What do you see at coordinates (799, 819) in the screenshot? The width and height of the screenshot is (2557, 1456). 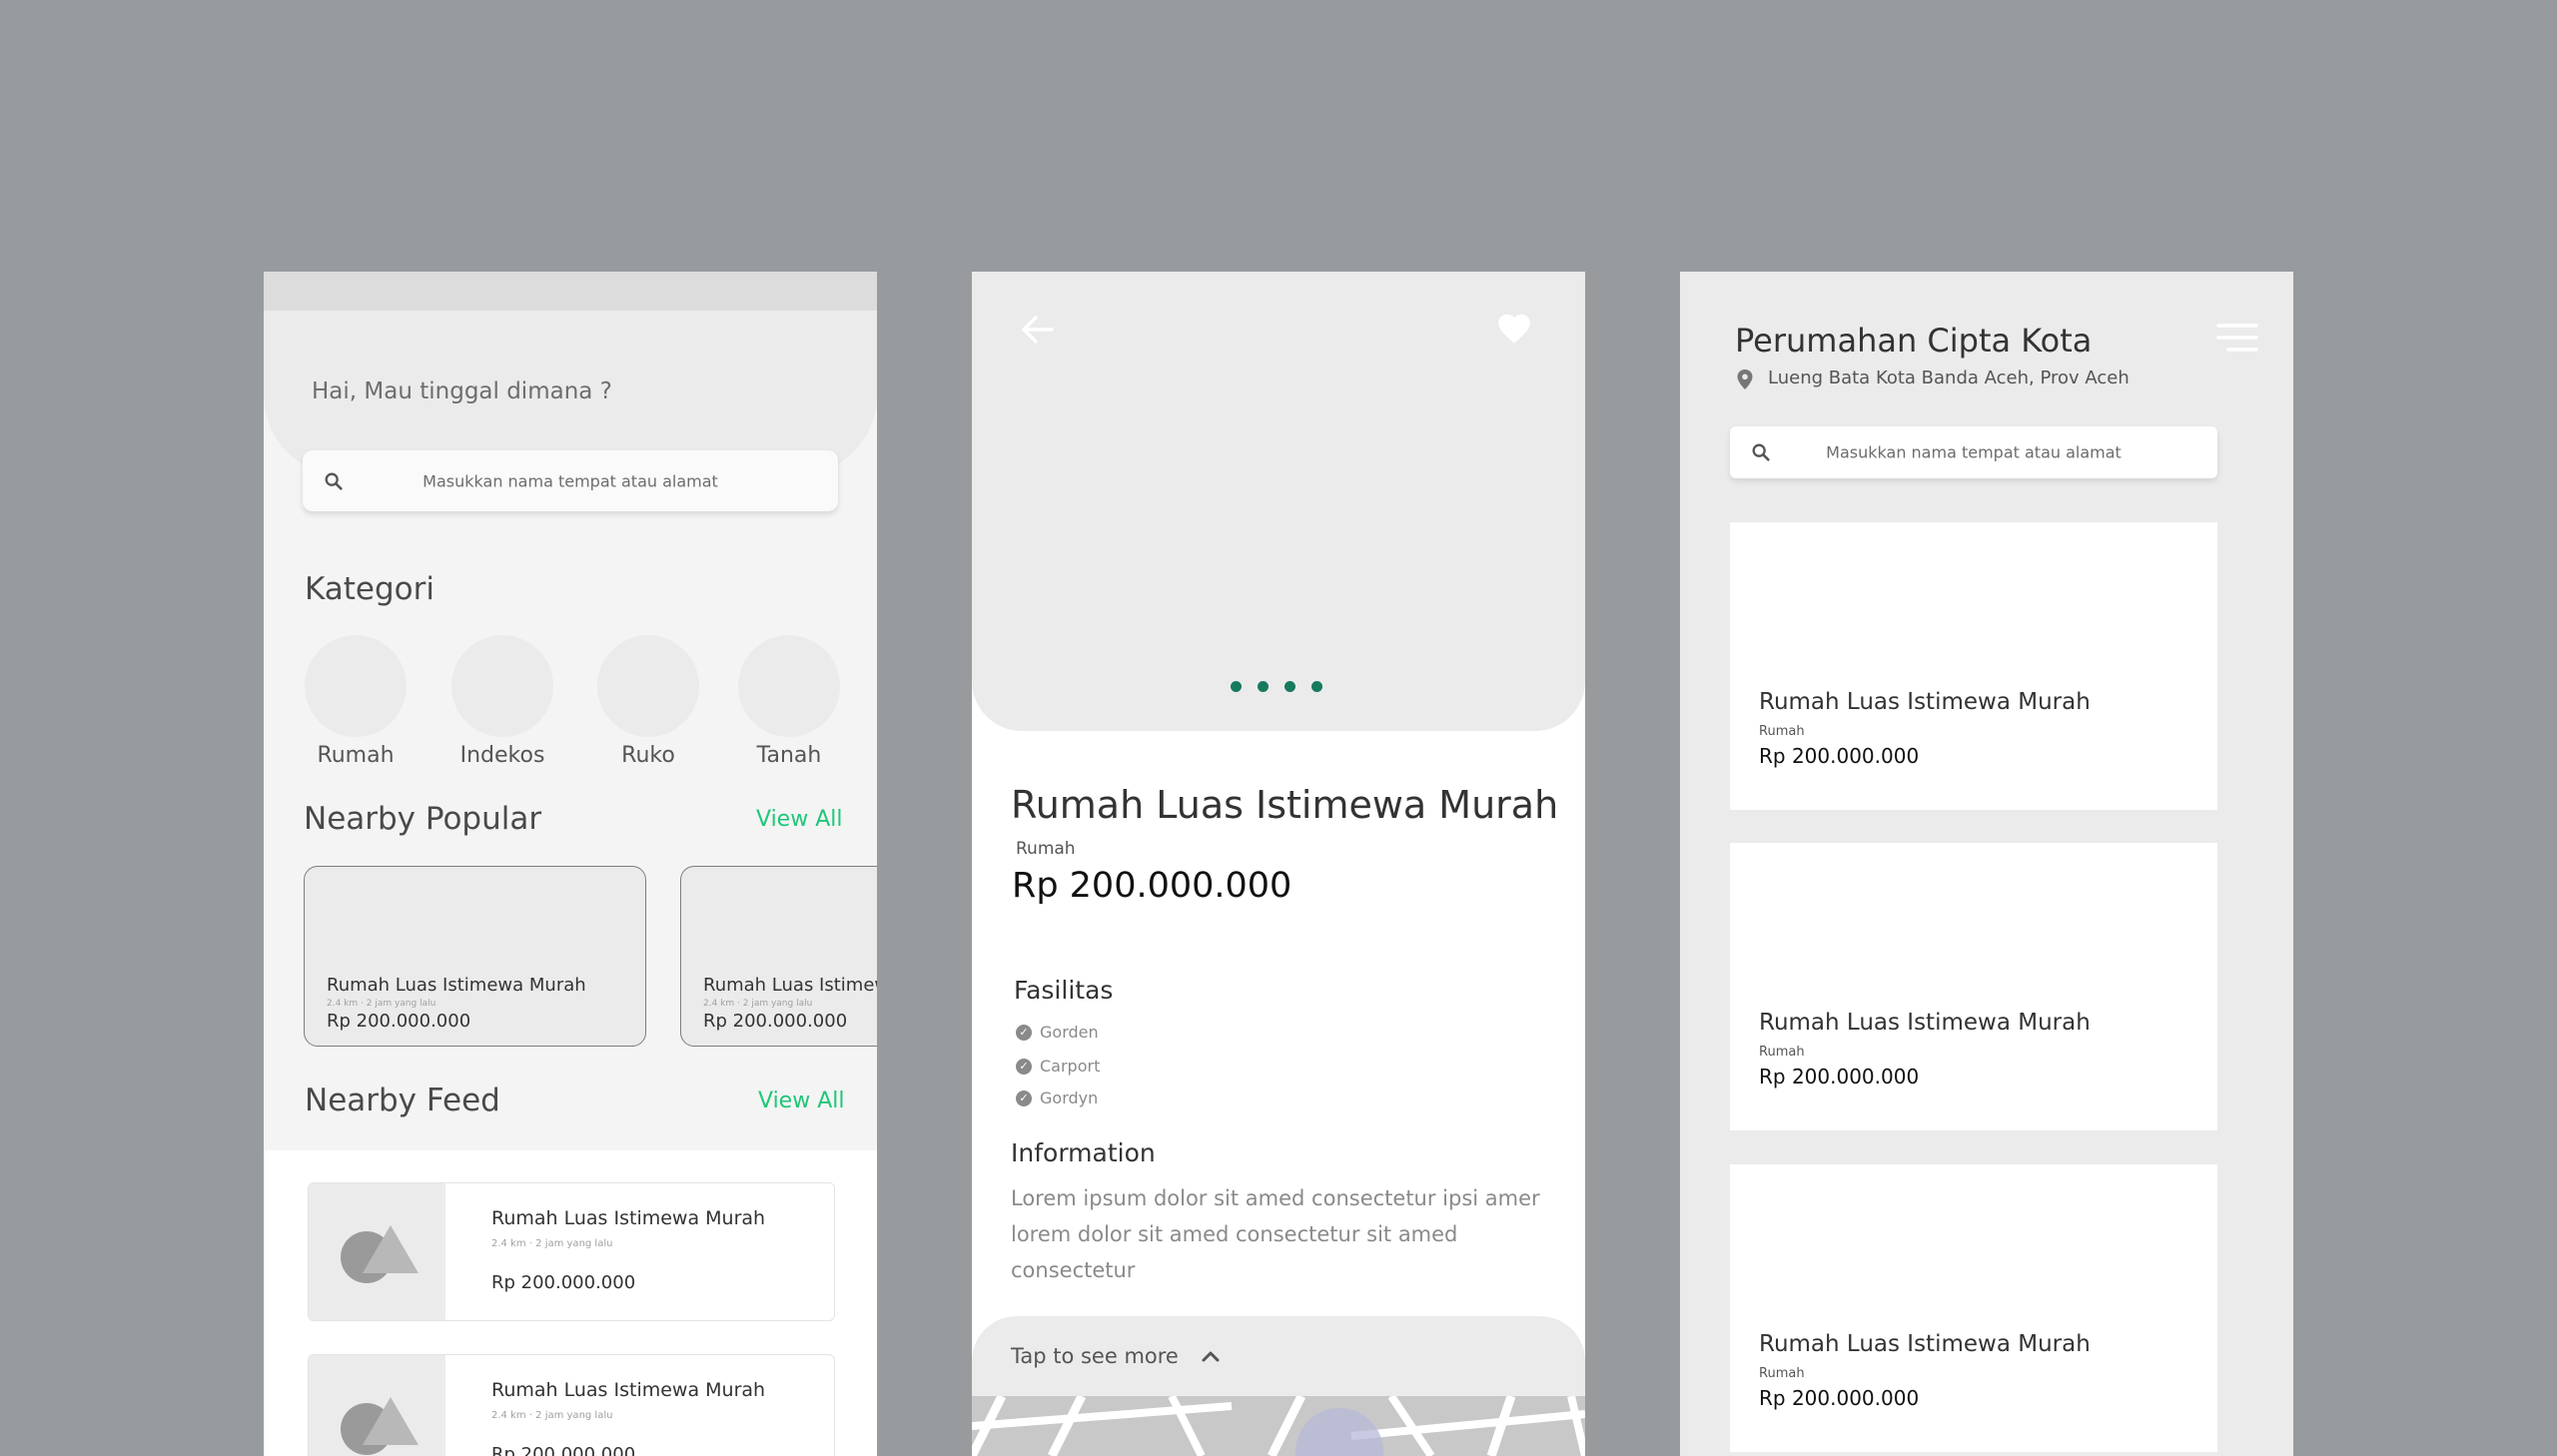 I see `popular-view-all-link: View All` at bounding box center [799, 819].